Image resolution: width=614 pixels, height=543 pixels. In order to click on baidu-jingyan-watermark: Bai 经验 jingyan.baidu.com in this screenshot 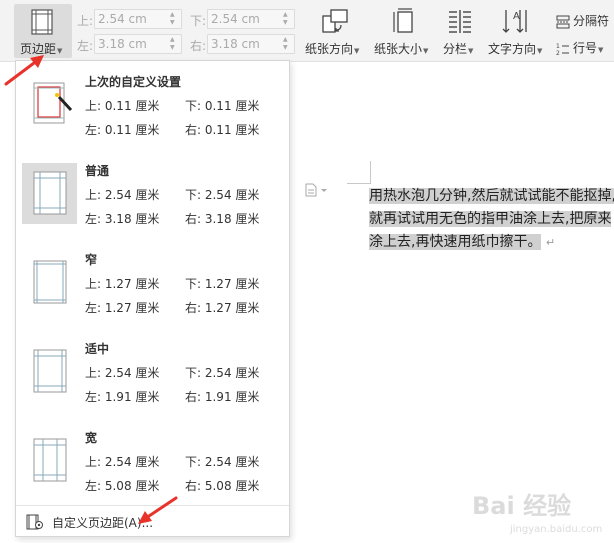, I will do `click(537, 513)`.